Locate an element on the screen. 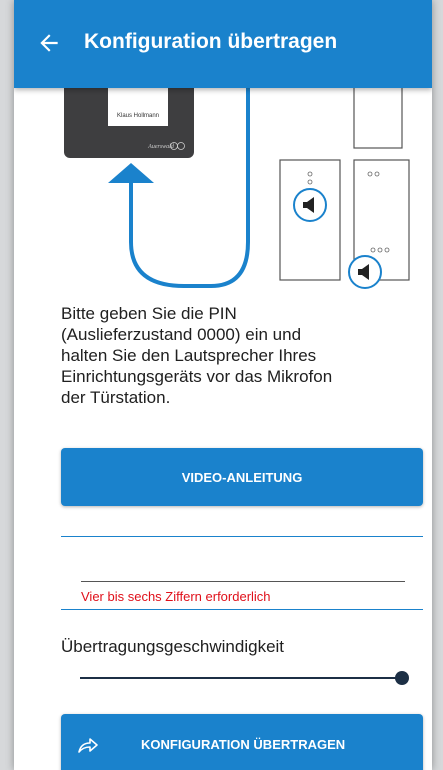 This screenshot has width=443, height=770. pin-error-message: Vier bis sechs Ziffern erforderlich is located at coordinates (176, 596).